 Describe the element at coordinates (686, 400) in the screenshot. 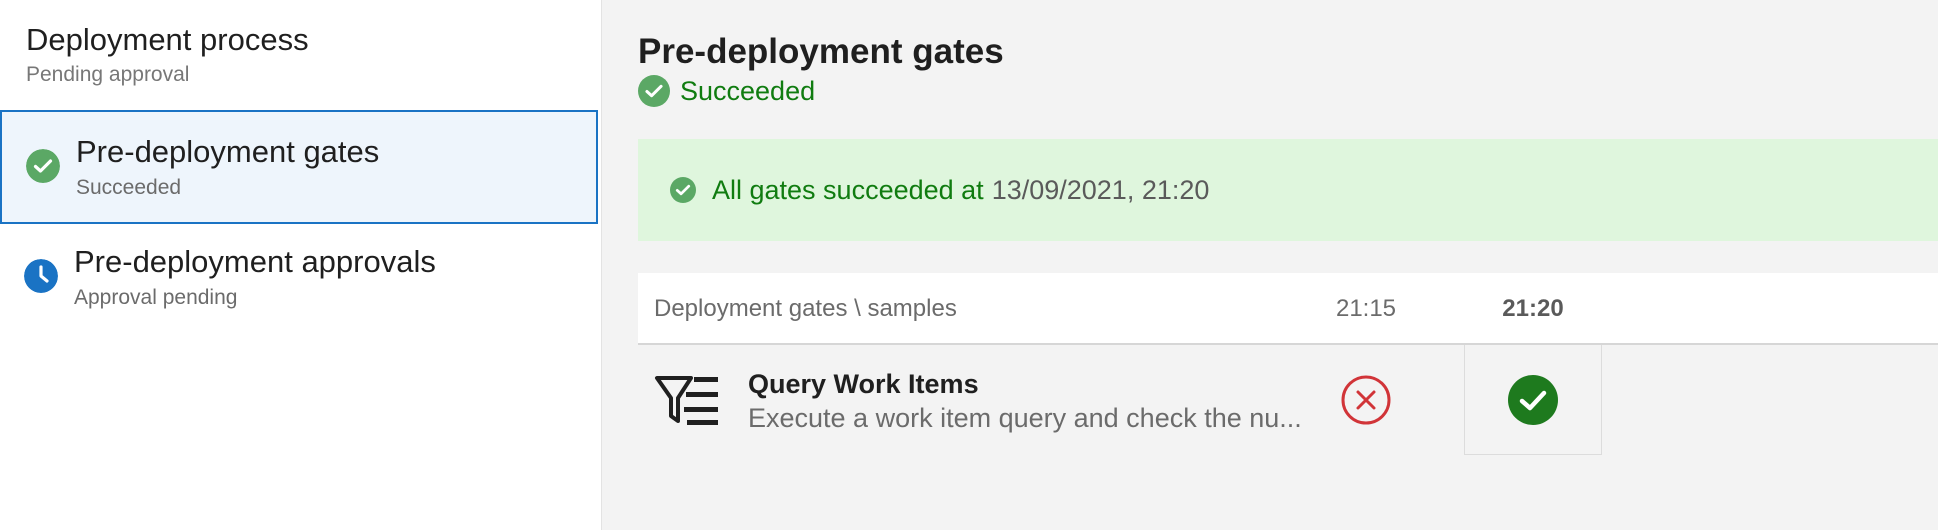

I see `filter-list-icon` at that location.